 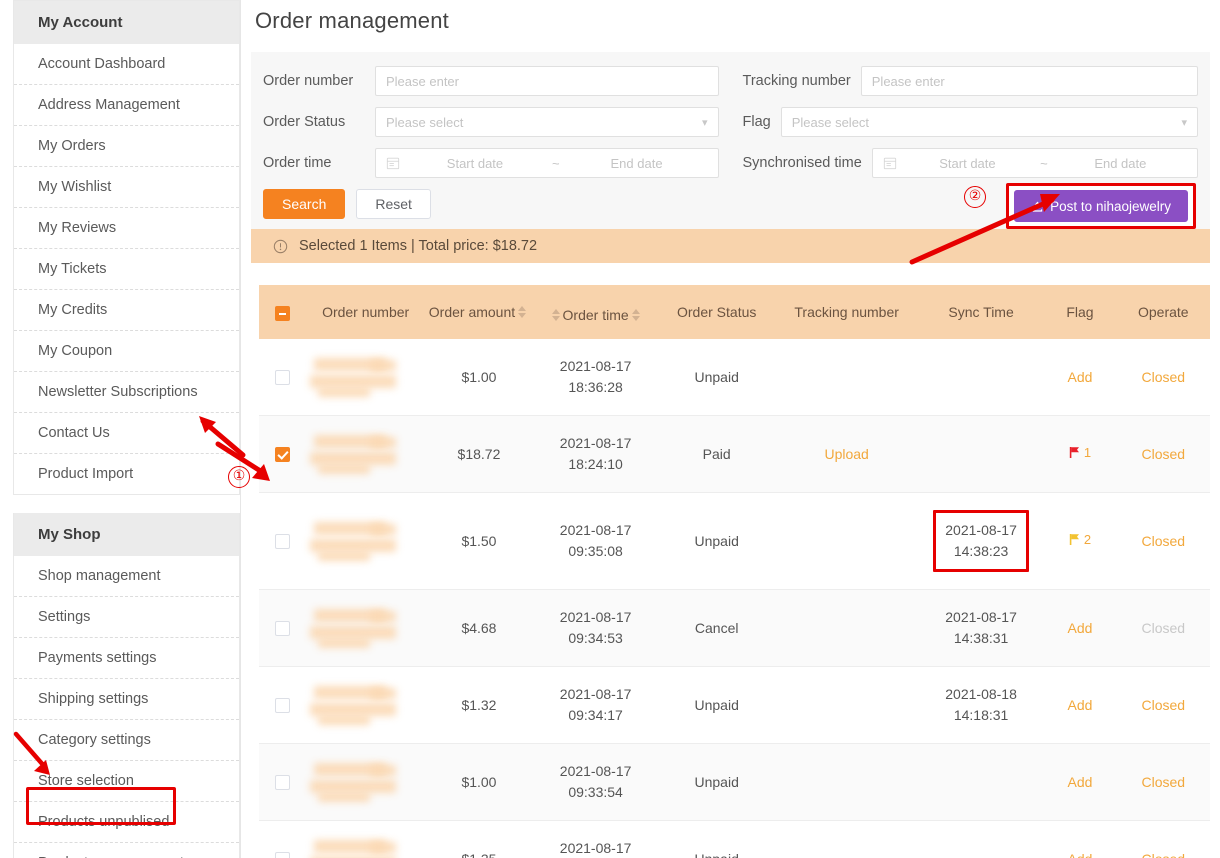 What do you see at coordinates (595, 628) in the screenshot?
I see `order-time-cell: 2021-08-17 09:34:53` at bounding box center [595, 628].